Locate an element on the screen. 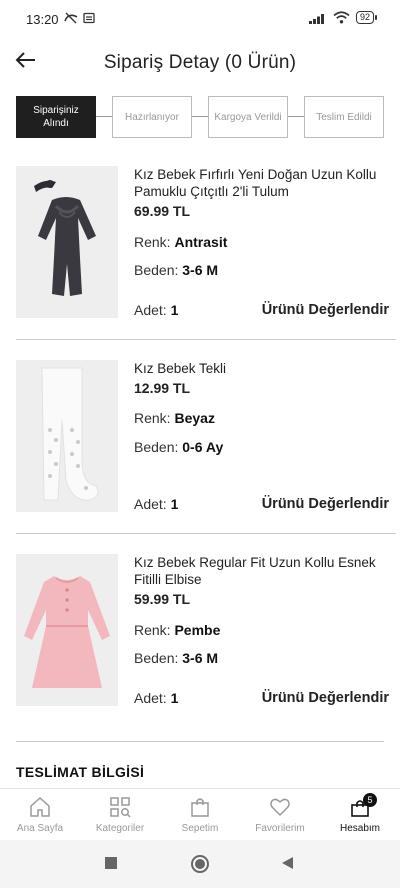 Image resolution: width=400 pixels, height=888 pixels. product-price: 12.99 TL is located at coordinates (162, 388).